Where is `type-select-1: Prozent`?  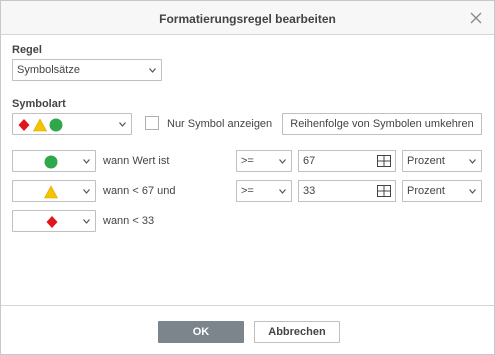
type-select-1: Prozent is located at coordinates (442, 161).